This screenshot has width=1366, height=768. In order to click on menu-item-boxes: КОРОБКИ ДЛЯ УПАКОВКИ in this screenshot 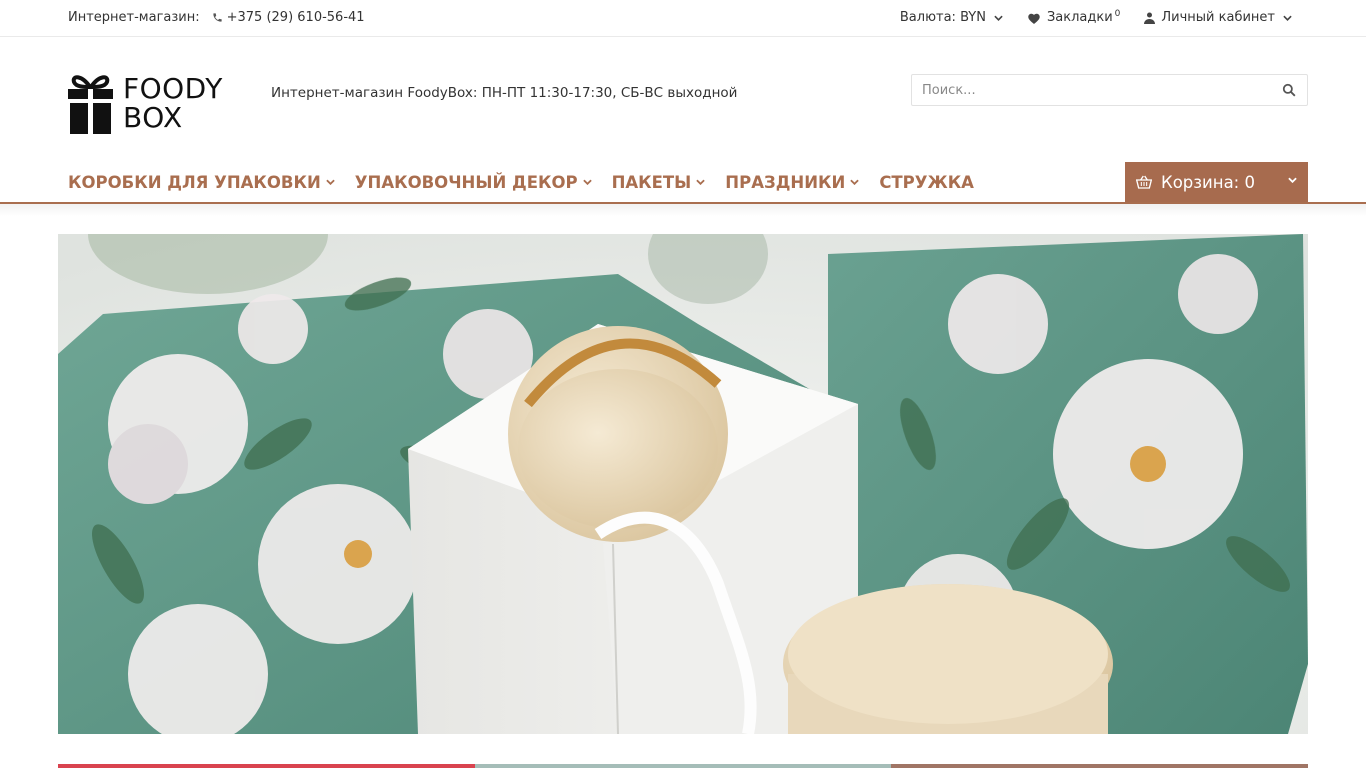, I will do `click(201, 182)`.